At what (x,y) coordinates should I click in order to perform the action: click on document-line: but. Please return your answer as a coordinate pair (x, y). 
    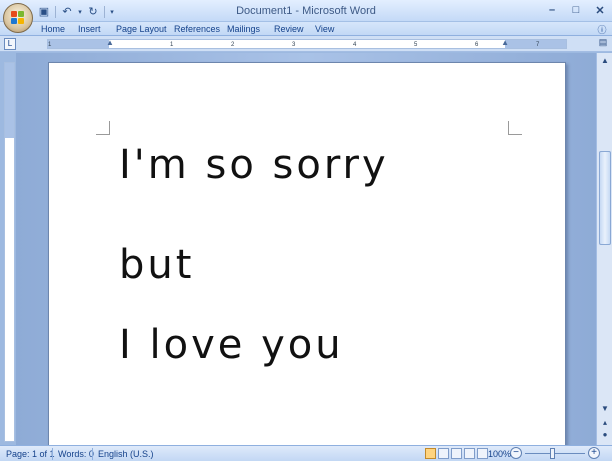
    Looking at the image, I should click on (157, 265).